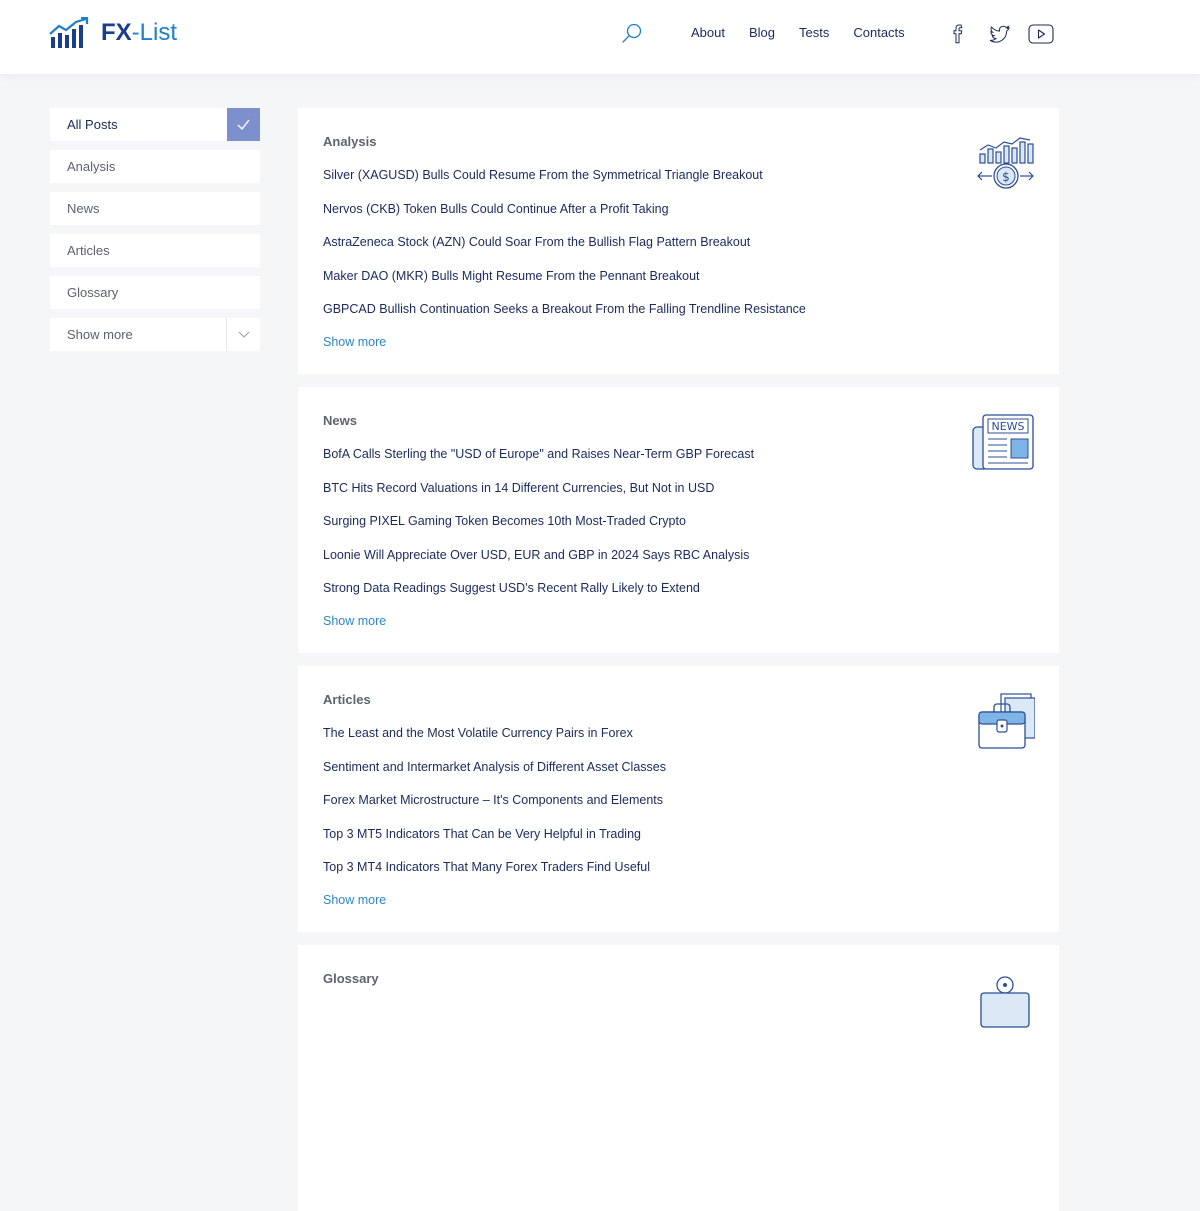 This screenshot has height=1211, width=1200. What do you see at coordinates (154, 32) in the screenshot?
I see `logo-list: -List` at bounding box center [154, 32].